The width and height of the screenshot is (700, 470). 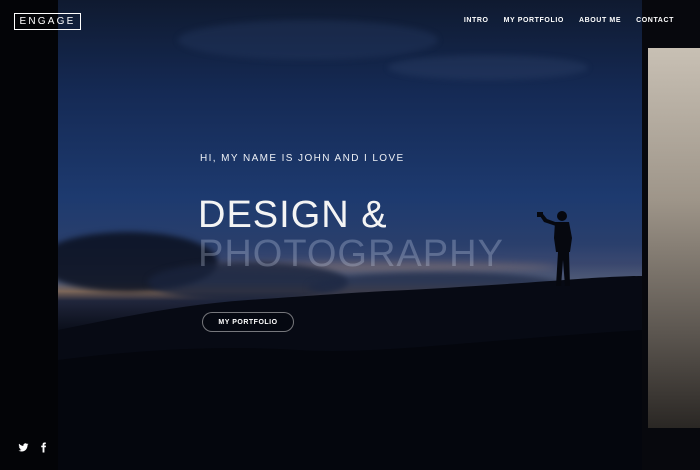 What do you see at coordinates (554, 248) in the screenshot?
I see `photographer-silhouette` at bounding box center [554, 248].